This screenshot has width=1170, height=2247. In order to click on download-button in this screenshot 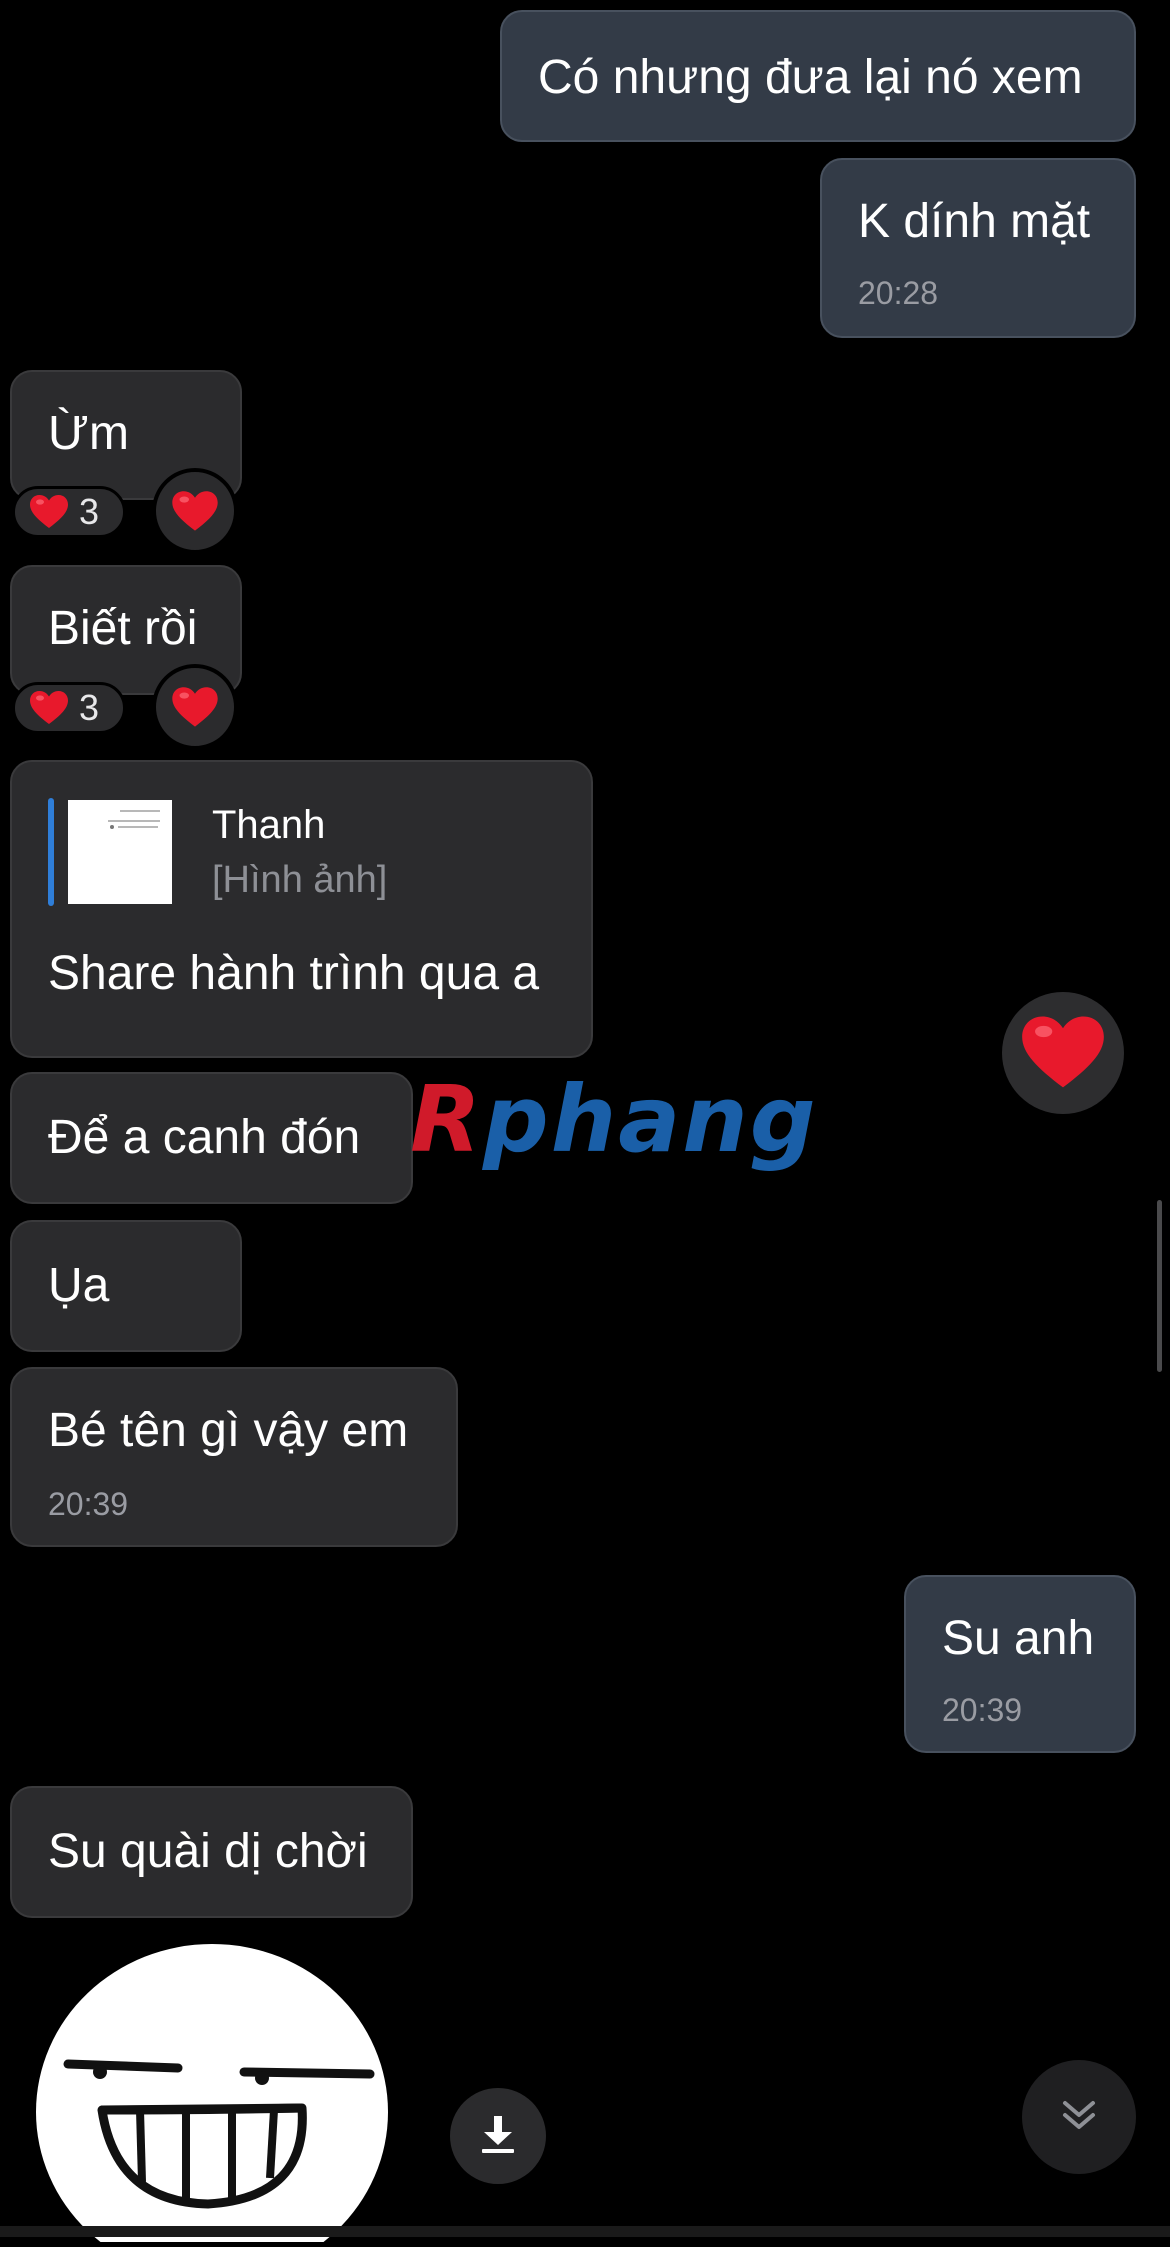, I will do `click(498, 2136)`.